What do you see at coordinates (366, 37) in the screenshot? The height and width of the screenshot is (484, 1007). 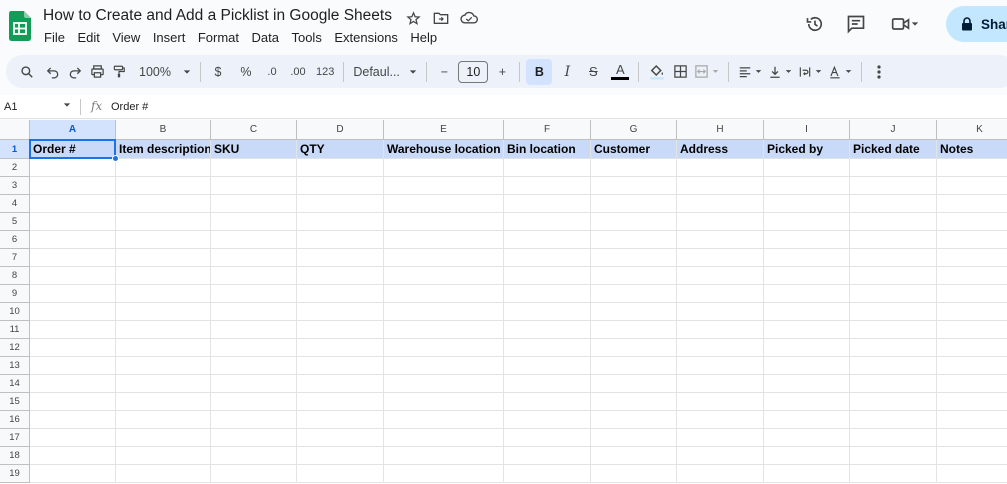 I see `menu-extensions: Extensions` at bounding box center [366, 37].